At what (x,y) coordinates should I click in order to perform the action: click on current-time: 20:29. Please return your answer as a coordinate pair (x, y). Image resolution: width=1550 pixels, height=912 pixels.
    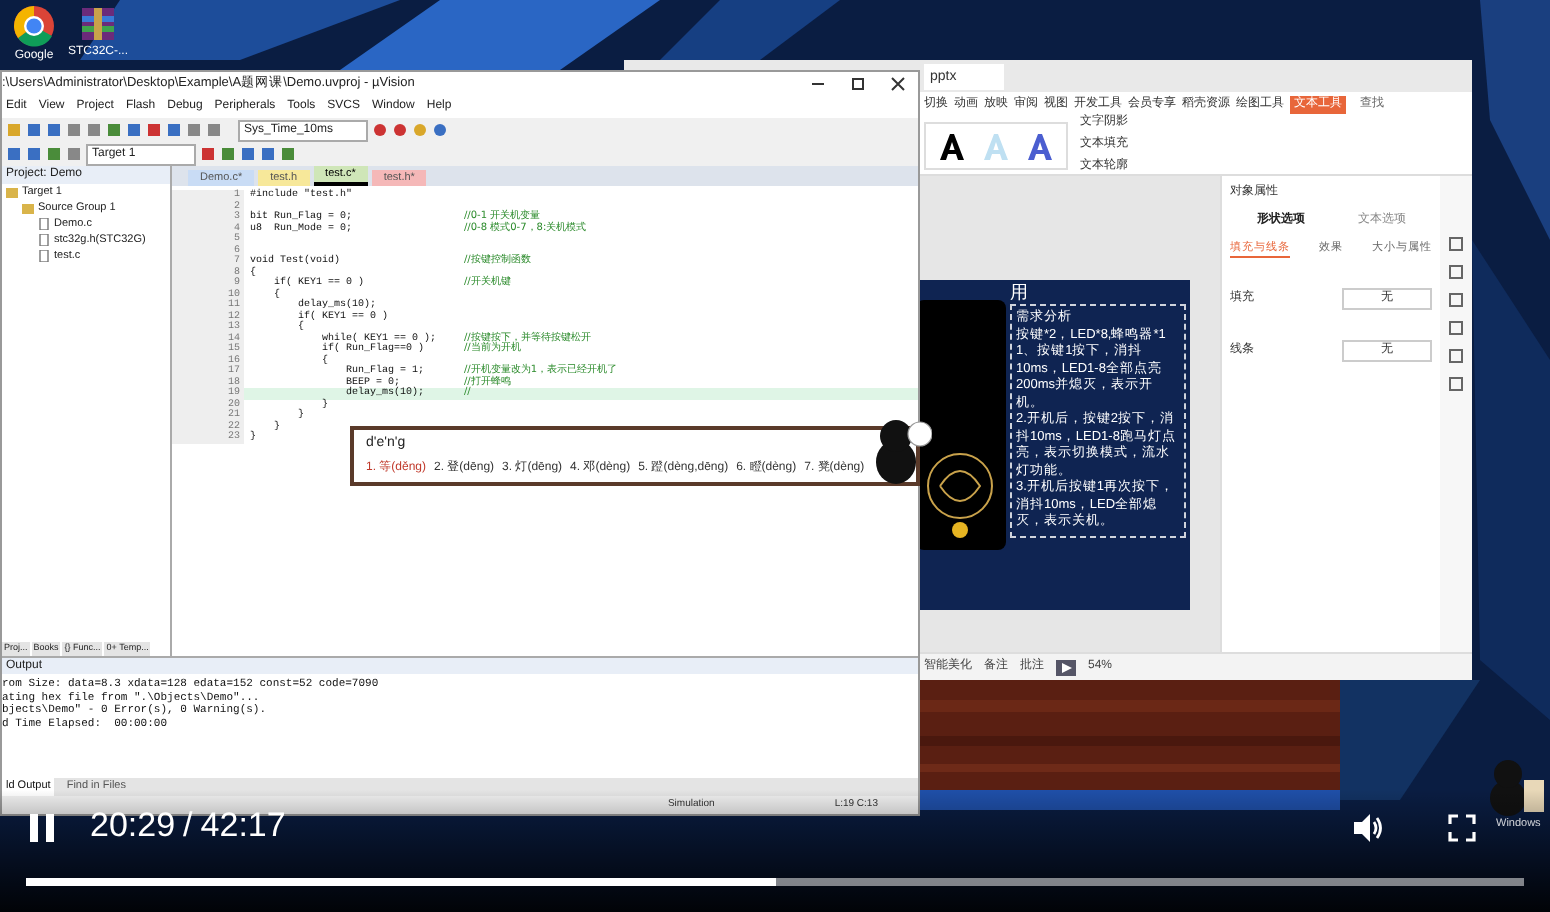
    Looking at the image, I should click on (133, 826).